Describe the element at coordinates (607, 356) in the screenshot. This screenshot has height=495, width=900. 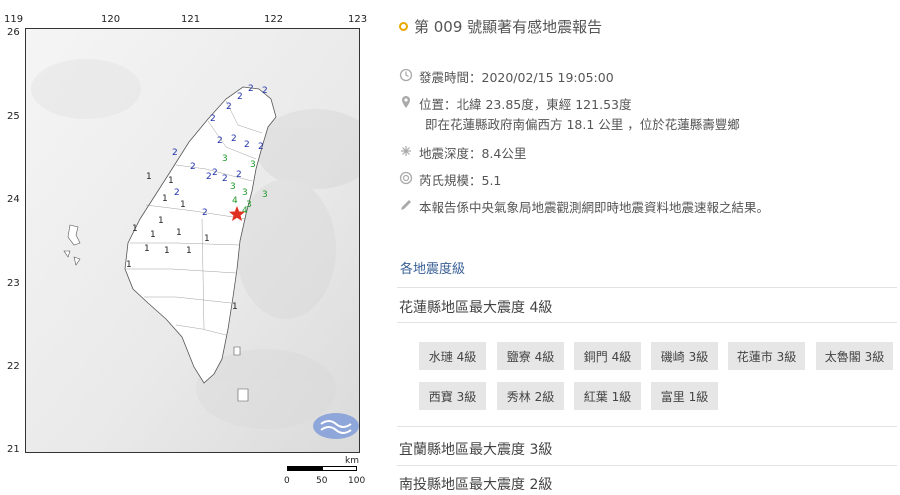
I see `station-badge: 銅門 4級` at that location.